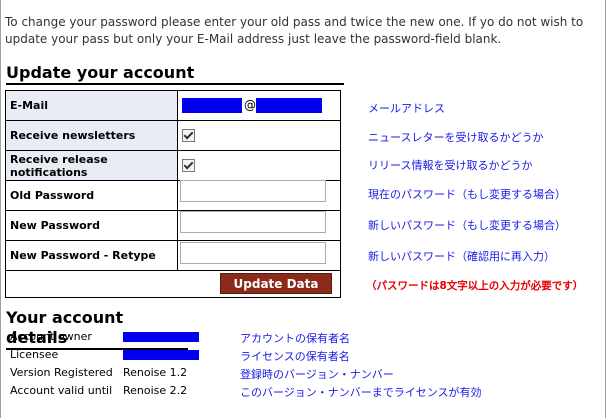 Image resolution: width=608 pixels, height=420 pixels. Describe the element at coordinates (467, 194) in the screenshot. I see `old-password-note: 現在のパスワード（もし変更する場合）` at that location.